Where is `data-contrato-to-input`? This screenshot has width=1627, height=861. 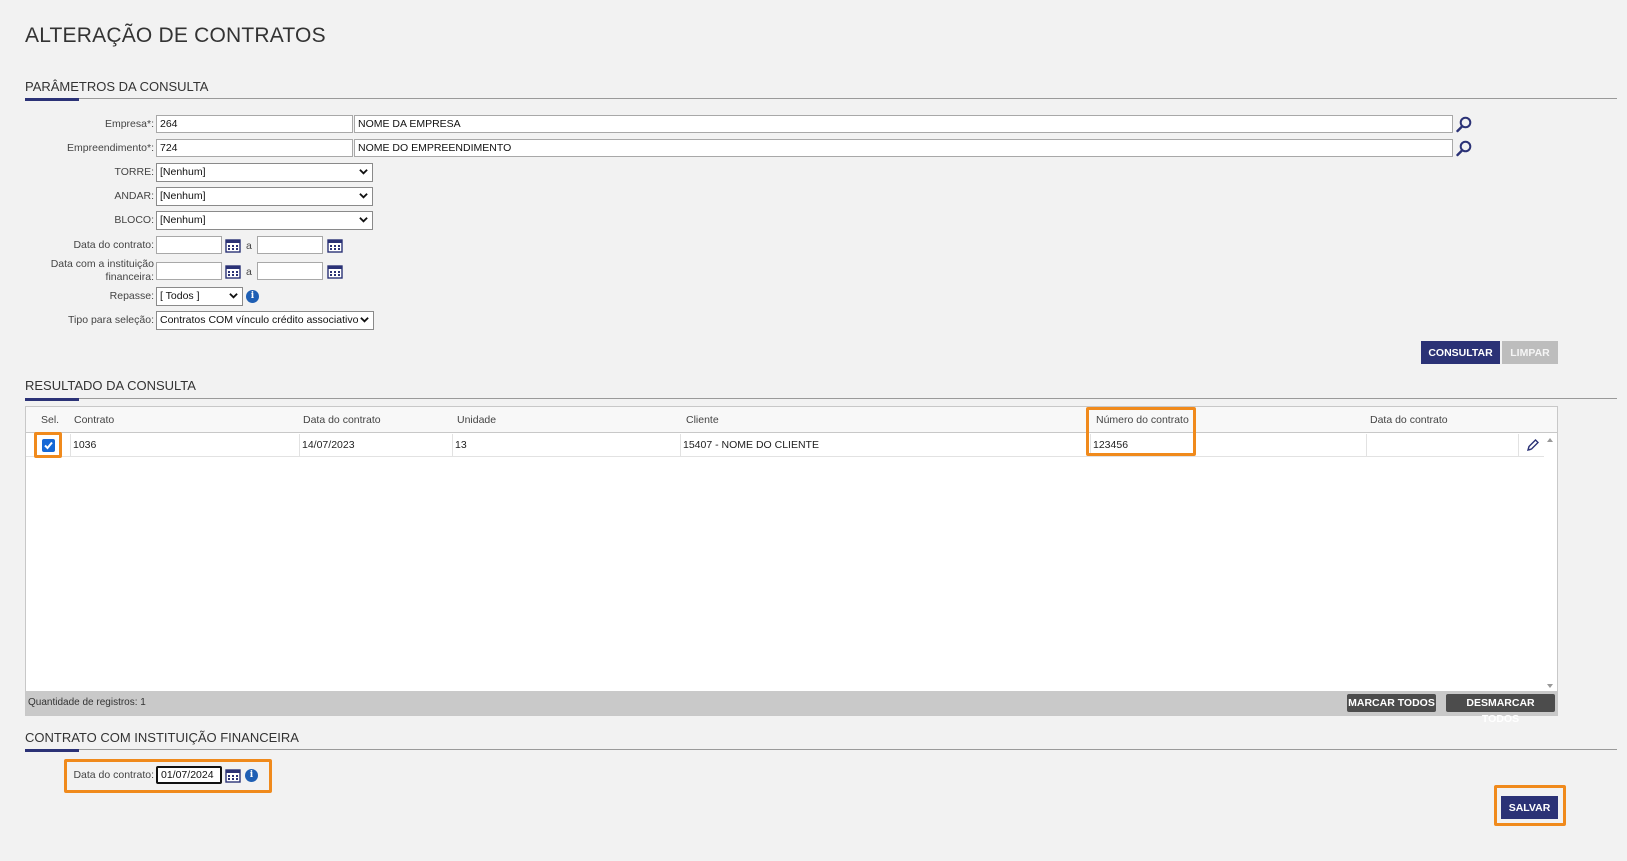 data-contrato-to-input is located at coordinates (290, 245).